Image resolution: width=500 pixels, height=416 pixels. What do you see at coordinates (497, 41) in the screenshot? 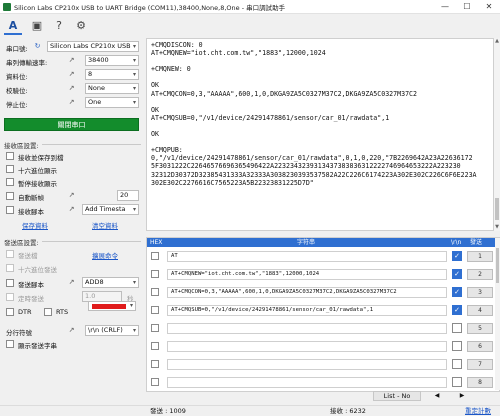
I see `scroll-up-icon: ▲` at bounding box center [497, 41].